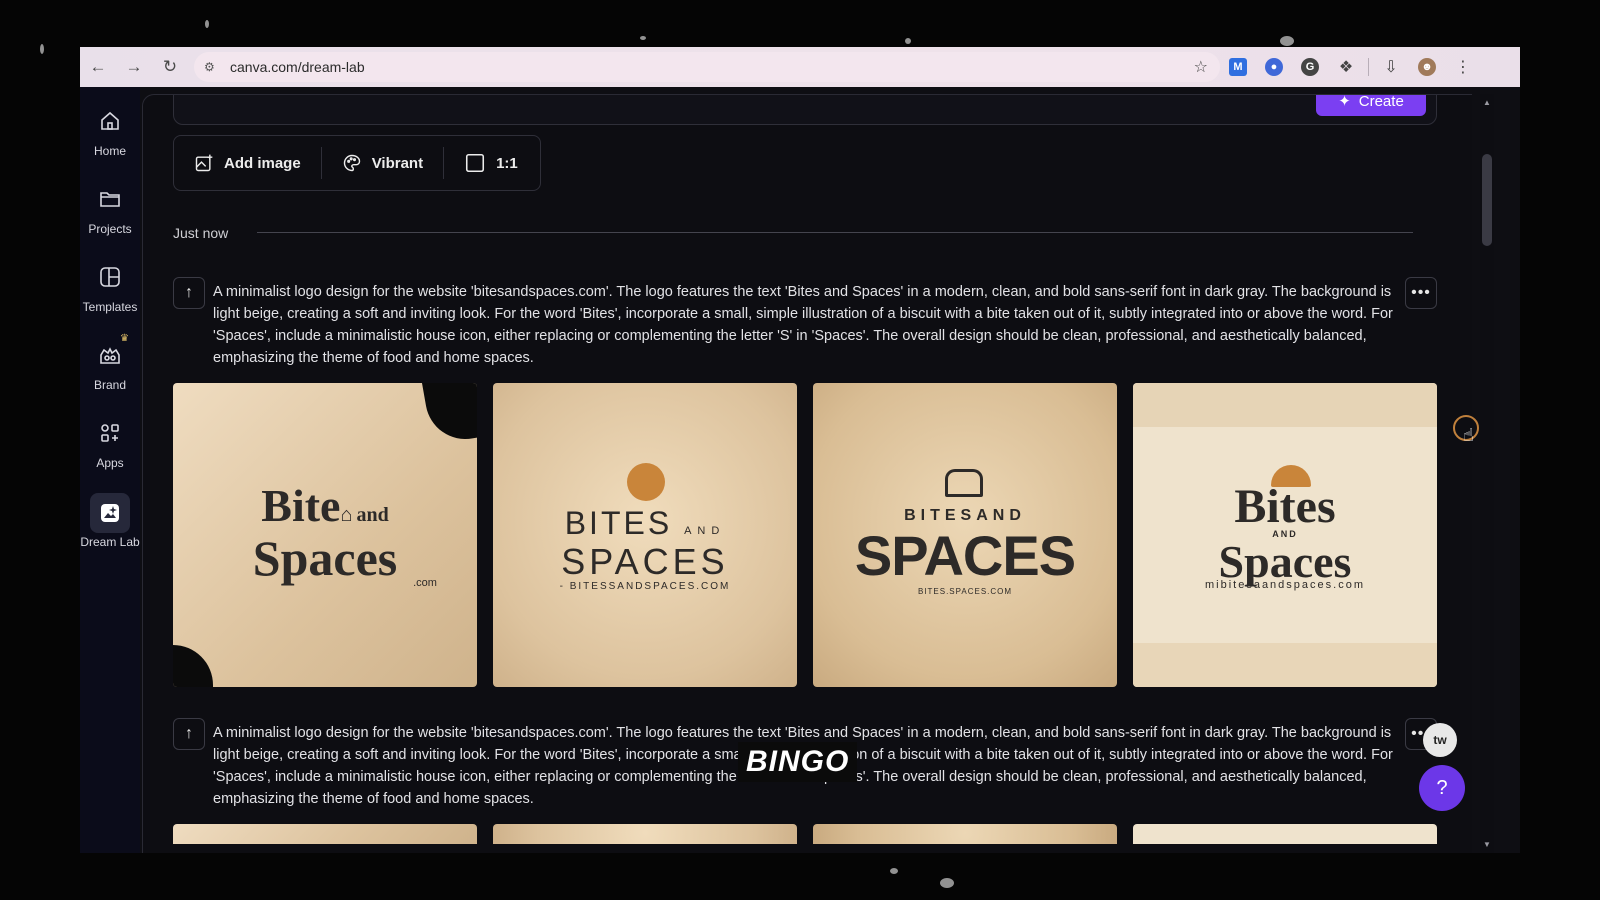  Describe the element at coordinates (110, 120) in the screenshot. I see `home-icon` at that location.